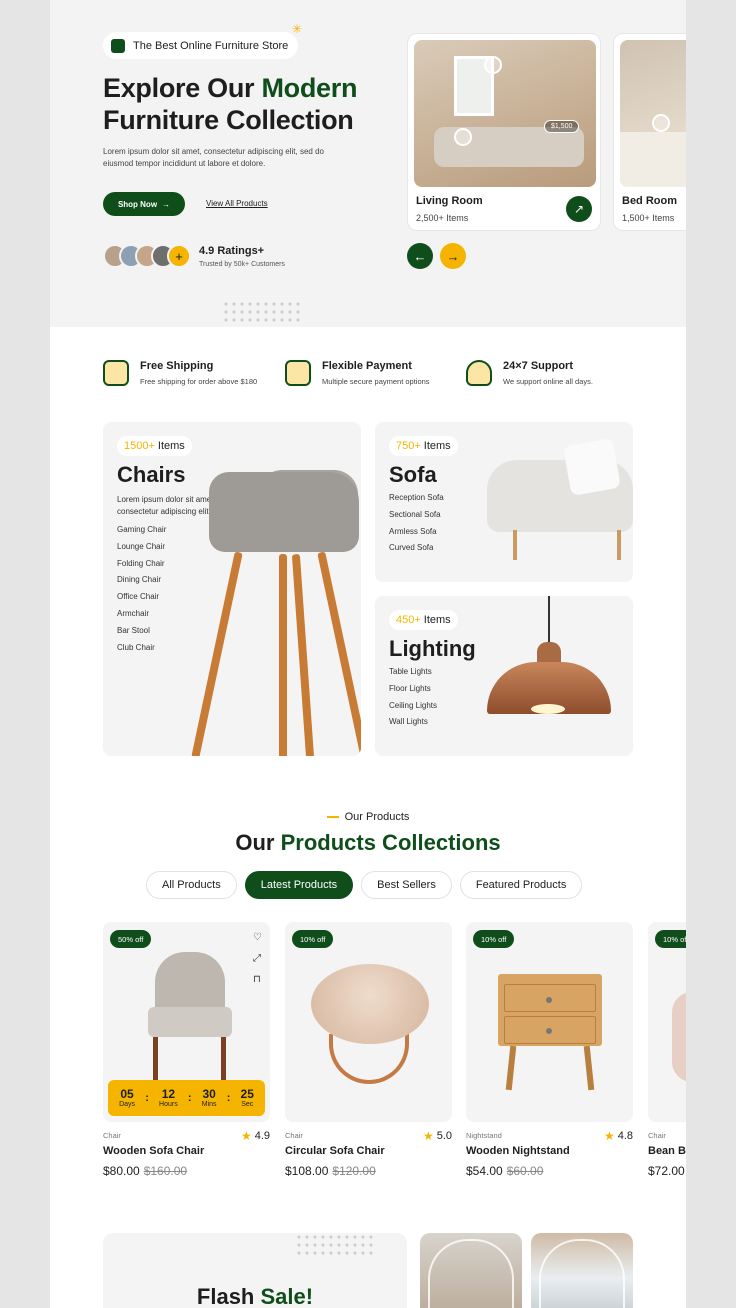  I want to click on product-name: Wooden Nightstand, so click(518, 1151).